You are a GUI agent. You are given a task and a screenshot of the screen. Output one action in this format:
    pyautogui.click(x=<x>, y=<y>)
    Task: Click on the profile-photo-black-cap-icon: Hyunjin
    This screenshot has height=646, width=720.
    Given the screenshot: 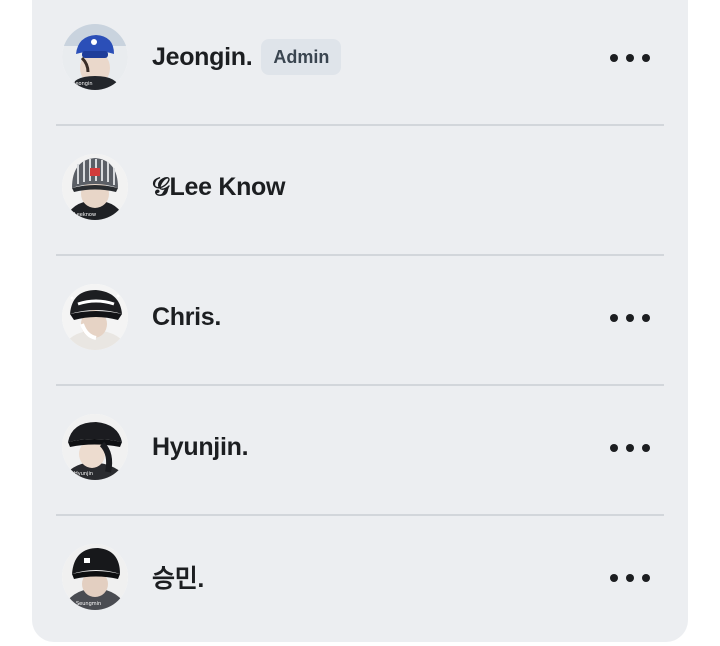 What is the action you would take?
    pyautogui.click(x=95, y=447)
    